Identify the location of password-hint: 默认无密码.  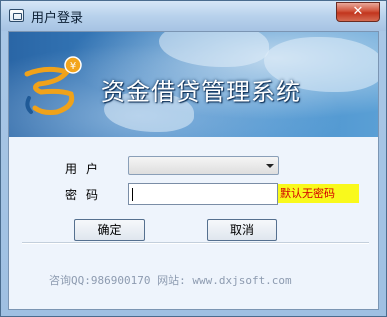
(318, 193).